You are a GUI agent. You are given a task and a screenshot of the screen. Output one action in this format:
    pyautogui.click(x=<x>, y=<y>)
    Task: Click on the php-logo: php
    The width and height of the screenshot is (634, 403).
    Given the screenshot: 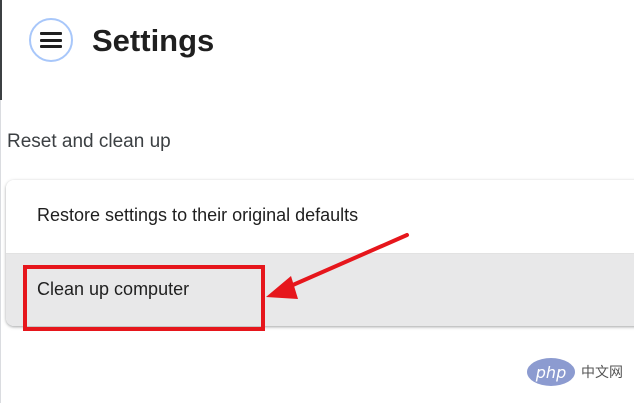 What is the action you would take?
    pyautogui.click(x=551, y=372)
    